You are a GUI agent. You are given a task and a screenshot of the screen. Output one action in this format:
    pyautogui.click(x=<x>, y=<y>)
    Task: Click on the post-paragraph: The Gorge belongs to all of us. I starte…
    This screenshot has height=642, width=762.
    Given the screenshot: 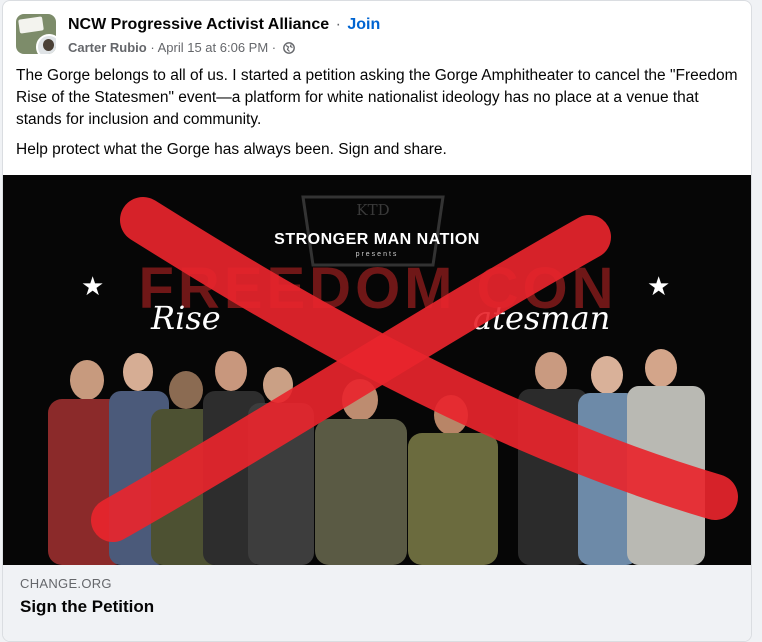 What is the action you would take?
    pyautogui.click(x=377, y=97)
    